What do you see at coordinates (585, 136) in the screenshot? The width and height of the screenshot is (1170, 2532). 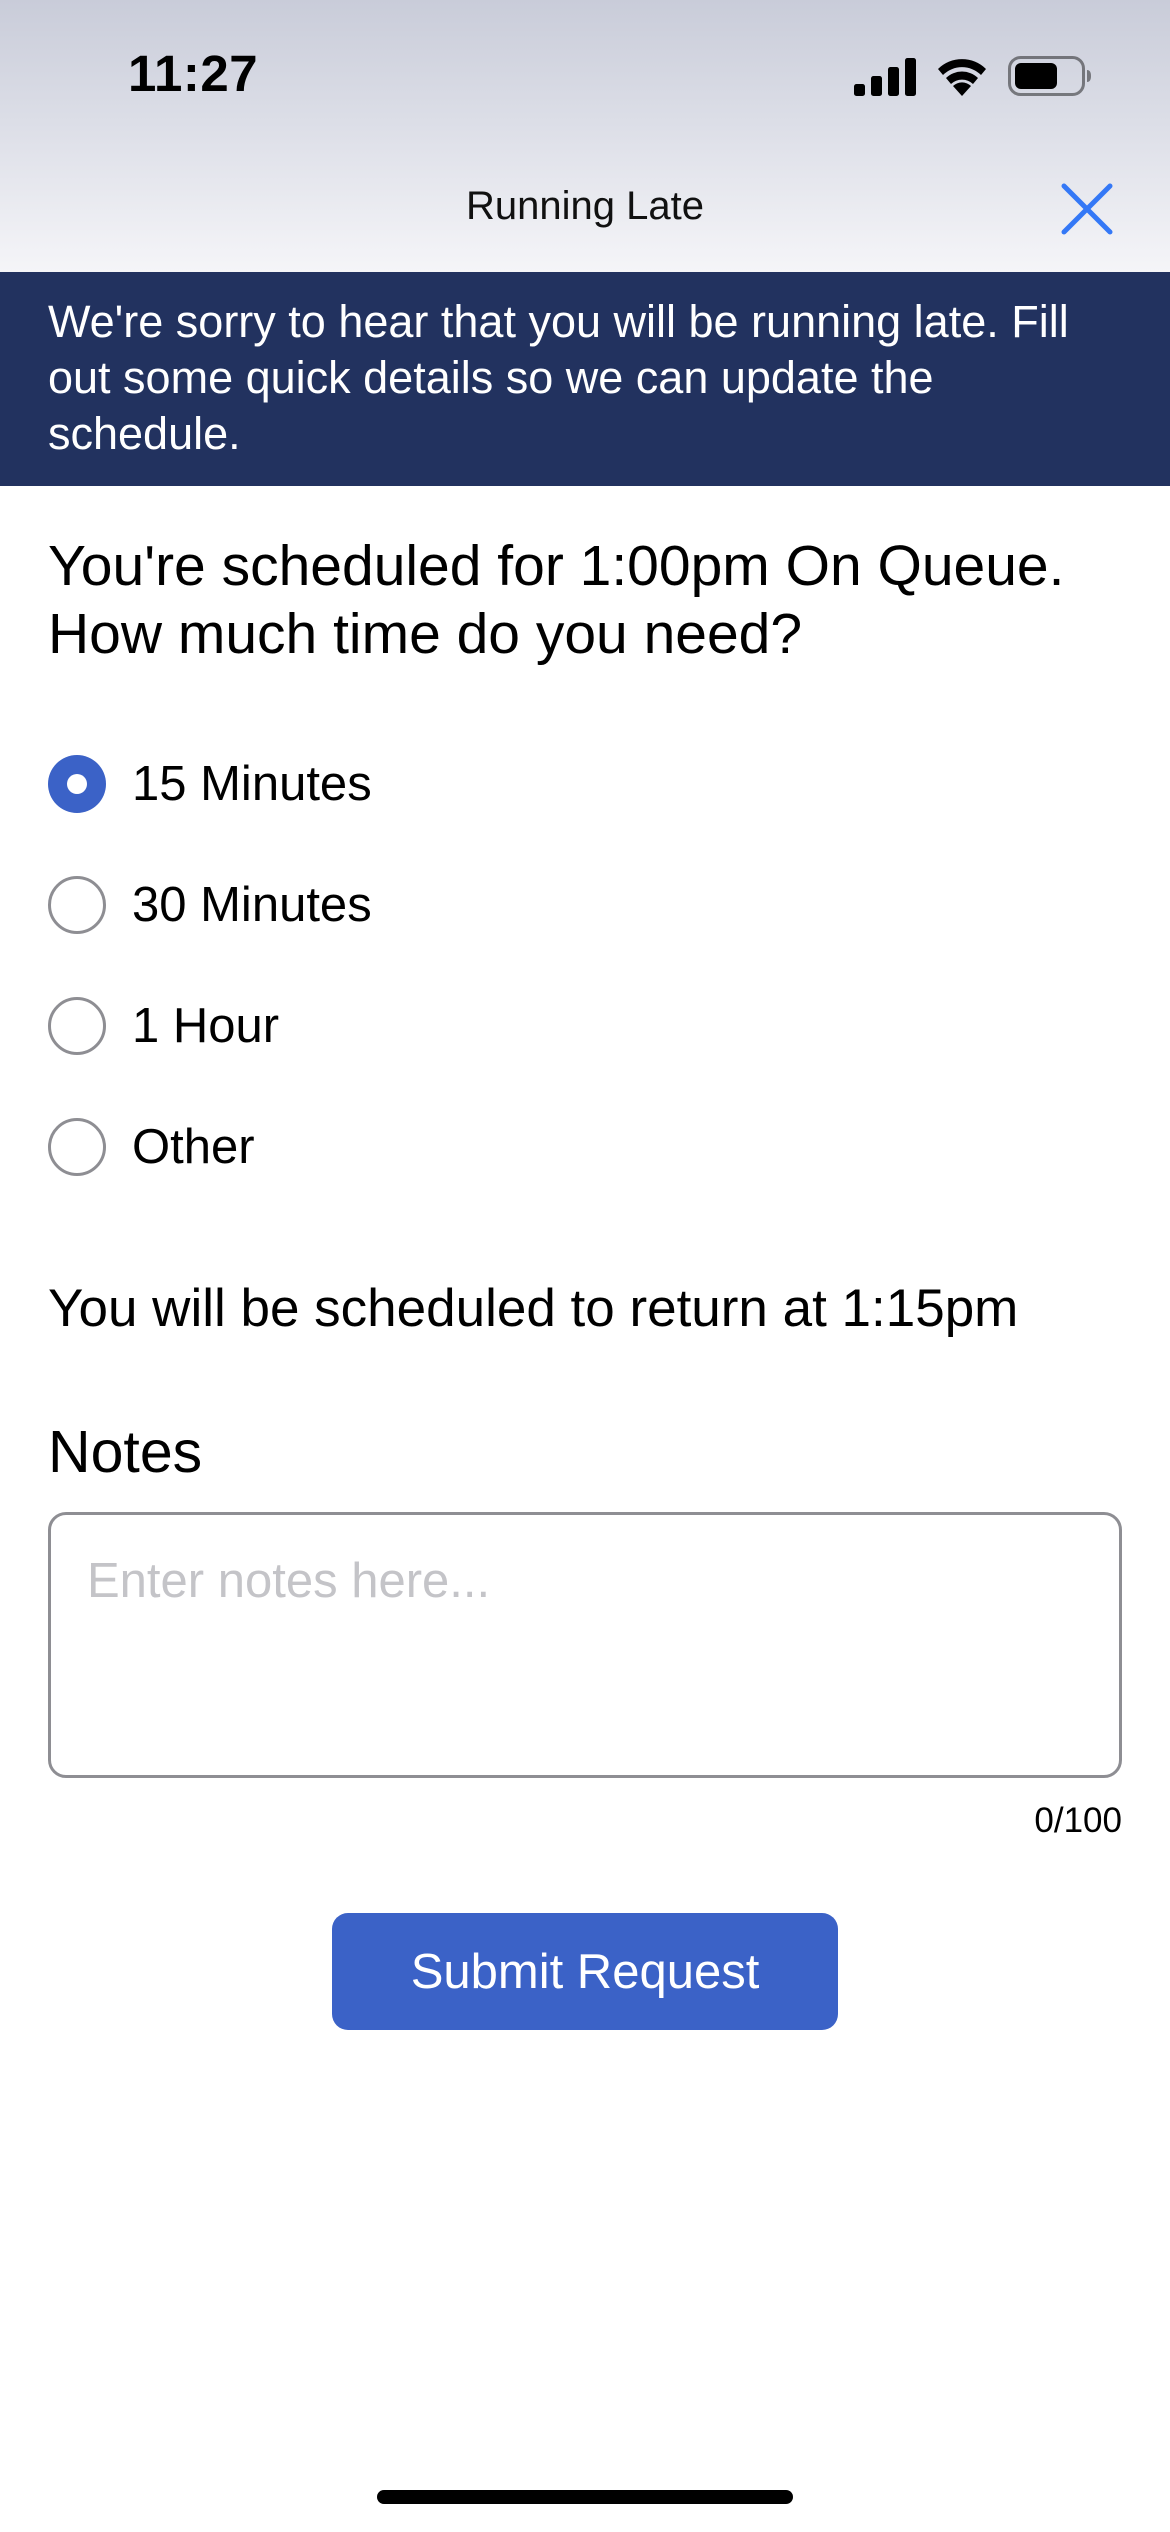 I see `top-bar: 11:27 Running Late` at bounding box center [585, 136].